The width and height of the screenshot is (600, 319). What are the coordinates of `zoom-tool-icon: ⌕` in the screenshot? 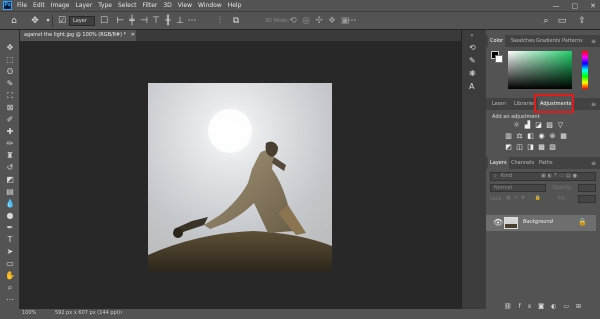 It's located at (10, 287).